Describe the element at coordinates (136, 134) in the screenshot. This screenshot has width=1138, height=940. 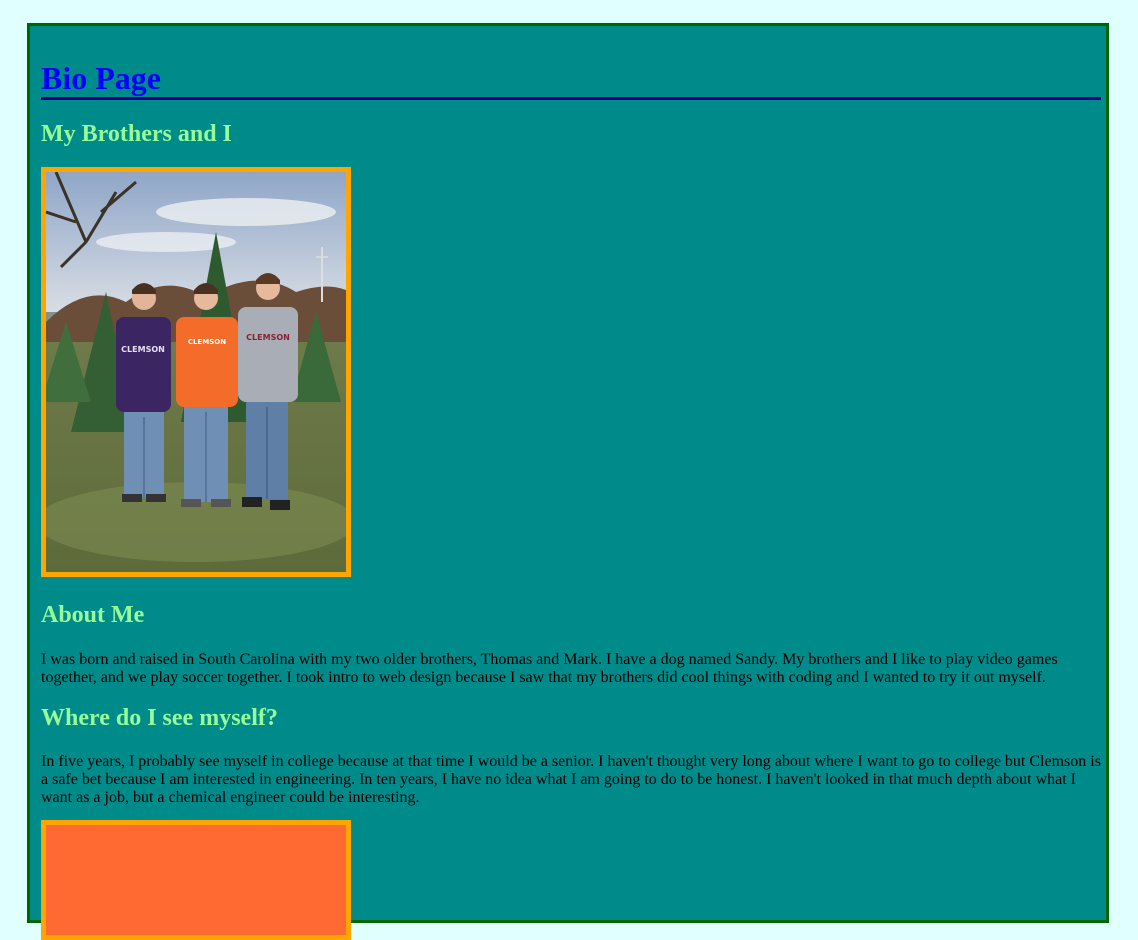
I see `brothers-heading: My Brothers and I` at that location.